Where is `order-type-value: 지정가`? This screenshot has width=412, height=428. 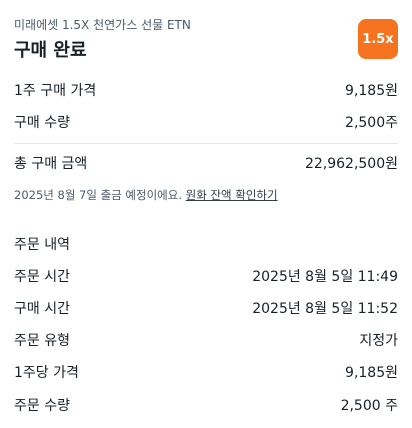
order-type-value: 지정가 is located at coordinates (378, 341).